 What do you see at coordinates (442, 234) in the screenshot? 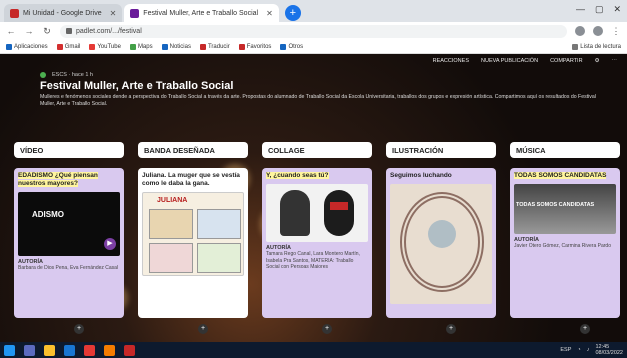
I see `illustration-center` at bounding box center [442, 234].